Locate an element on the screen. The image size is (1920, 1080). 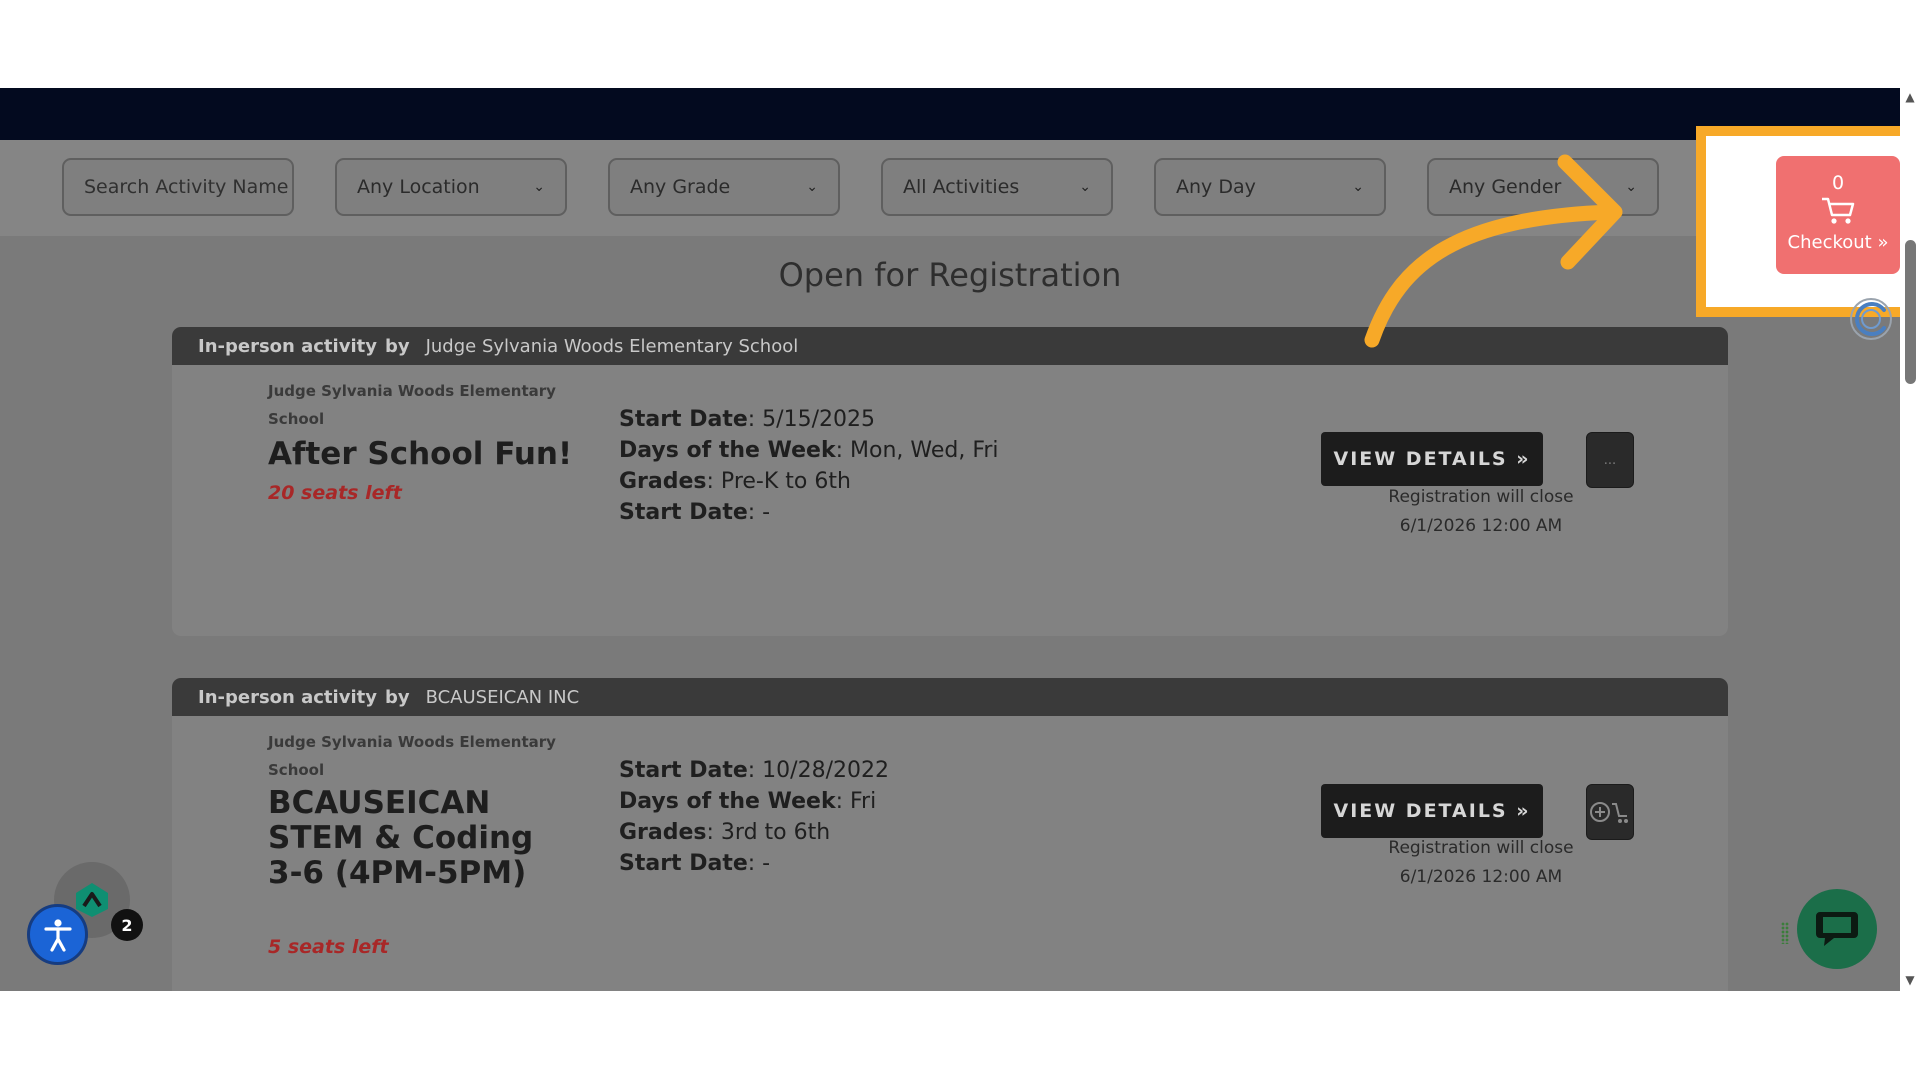
activities-select-value: All Activities is located at coordinates (961, 187).